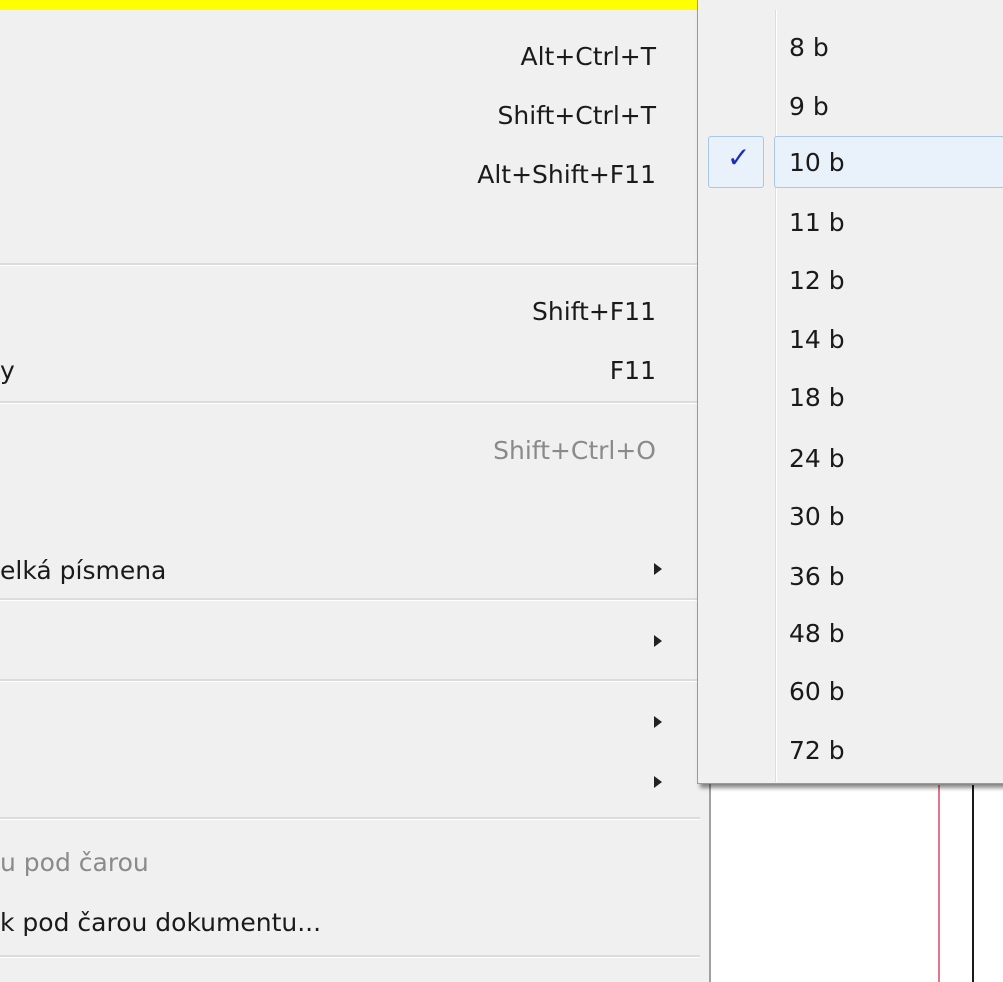  Describe the element at coordinates (83, 570) in the screenshot. I see `menu-item-label: elká písmena` at that location.